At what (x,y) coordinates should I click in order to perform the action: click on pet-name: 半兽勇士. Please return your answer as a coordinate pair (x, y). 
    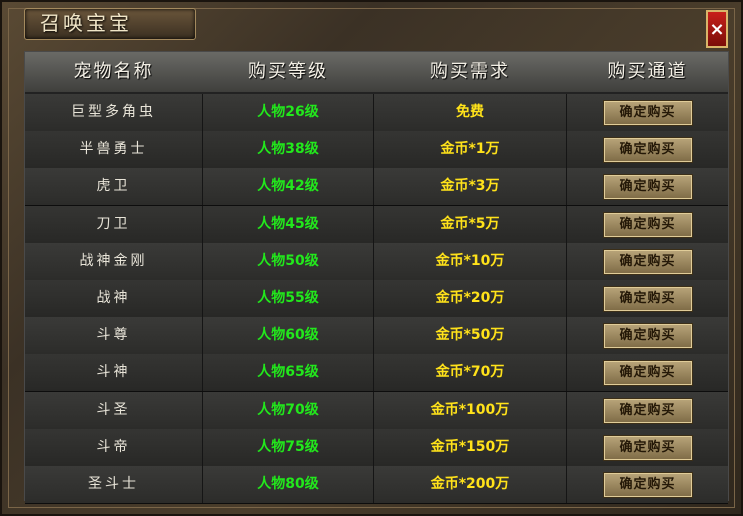
    Looking at the image, I should click on (113, 149).